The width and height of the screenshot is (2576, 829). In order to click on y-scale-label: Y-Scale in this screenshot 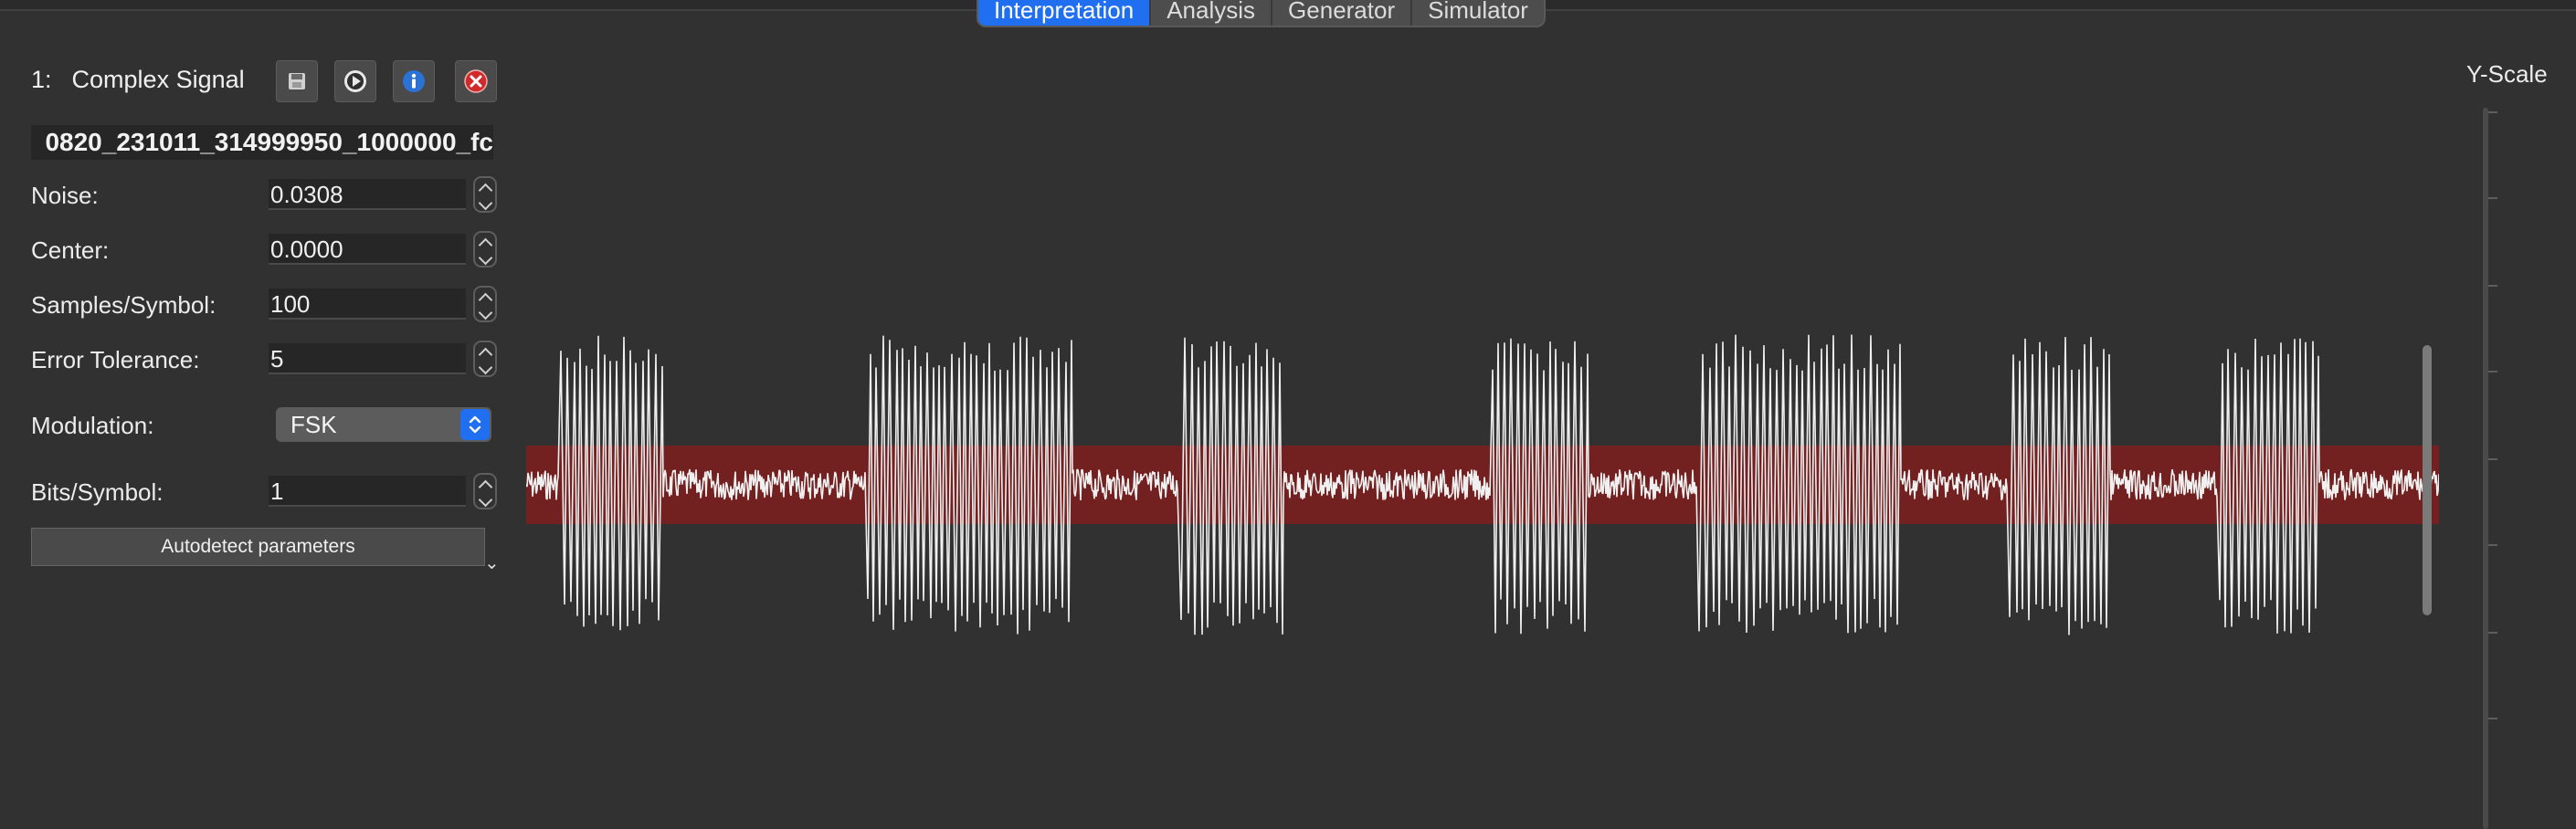, I will do `click(2507, 74)`.